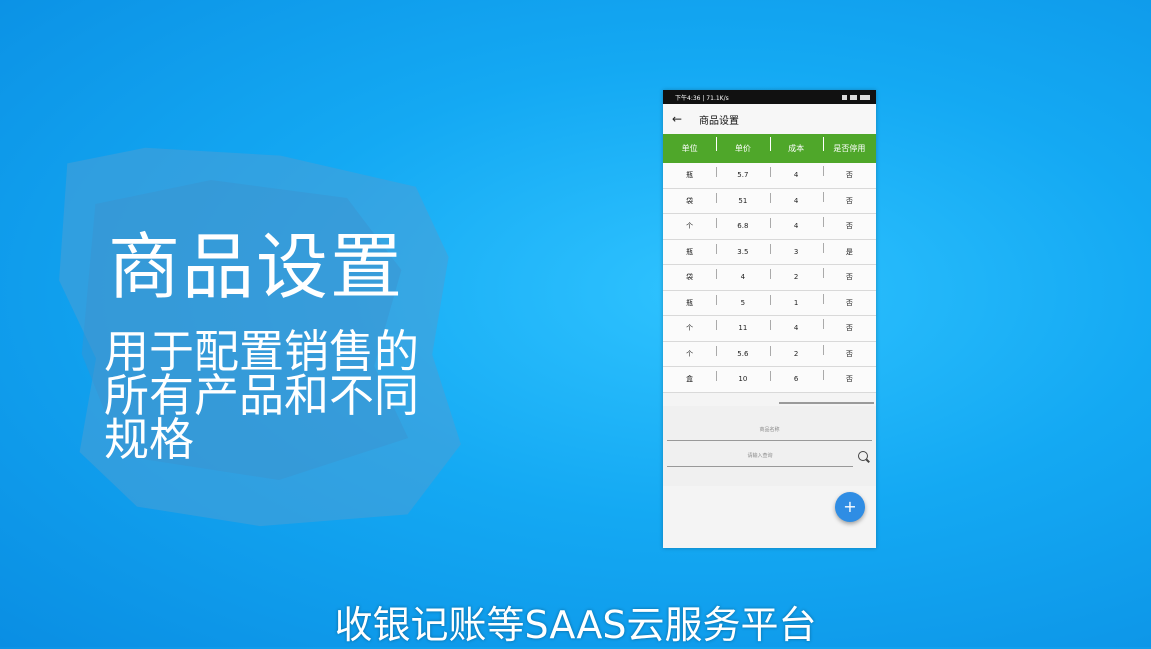  Describe the element at coordinates (742, 145) in the screenshot. I see `column-header-price: 单价` at that location.